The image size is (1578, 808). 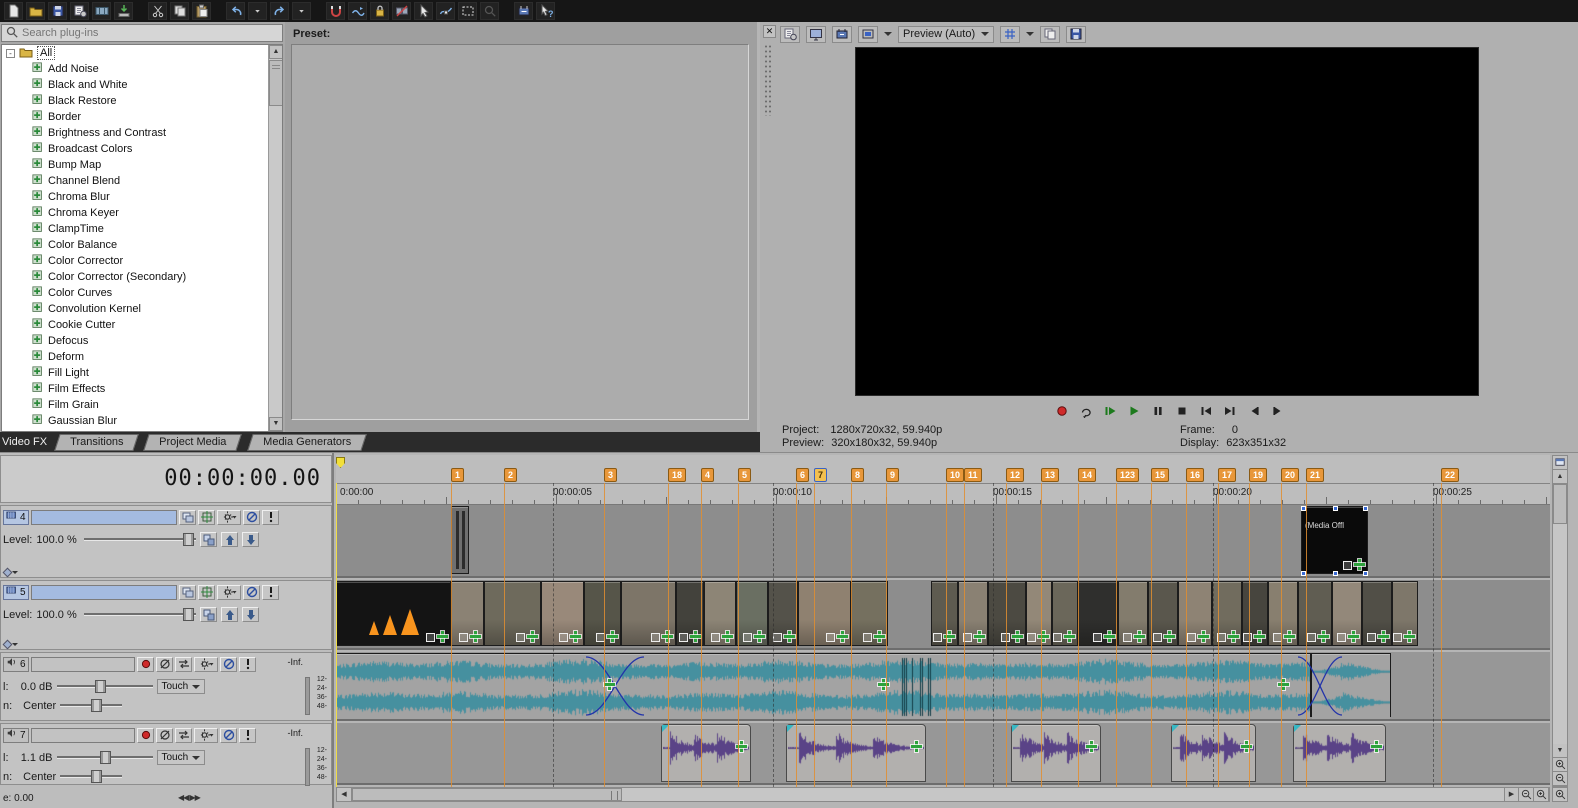 I want to click on plugin-item-black-restore: Black Restore, so click(x=135, y=101).